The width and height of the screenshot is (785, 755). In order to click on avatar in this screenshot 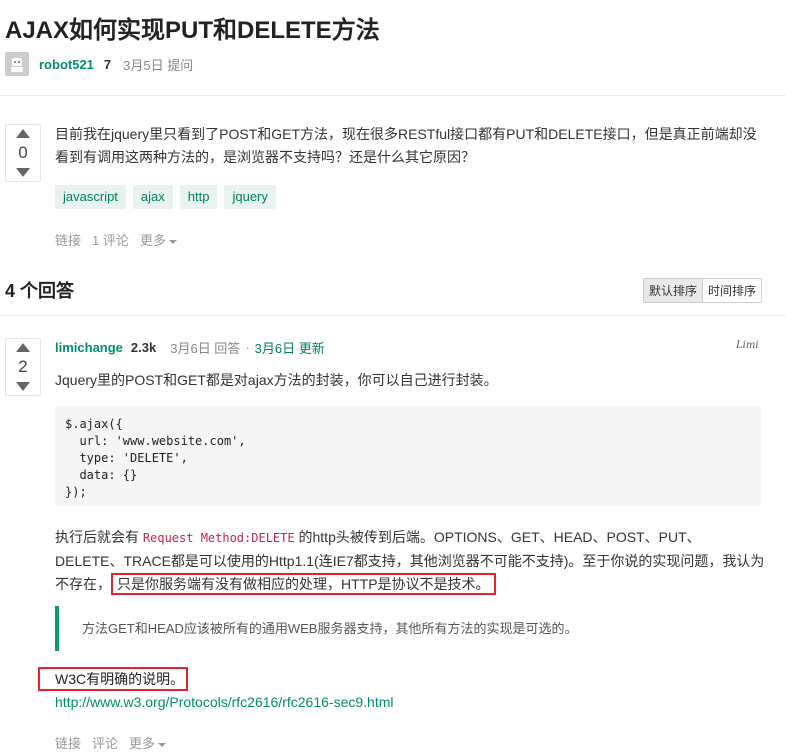, I will do `click(17, 64)`.